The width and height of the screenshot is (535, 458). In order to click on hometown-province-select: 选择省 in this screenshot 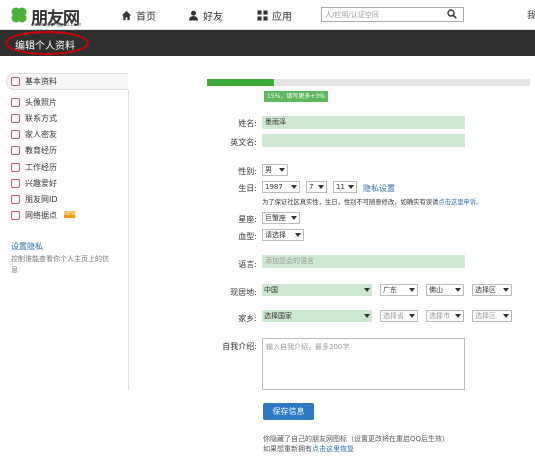, I will do `click(399, 316)`.